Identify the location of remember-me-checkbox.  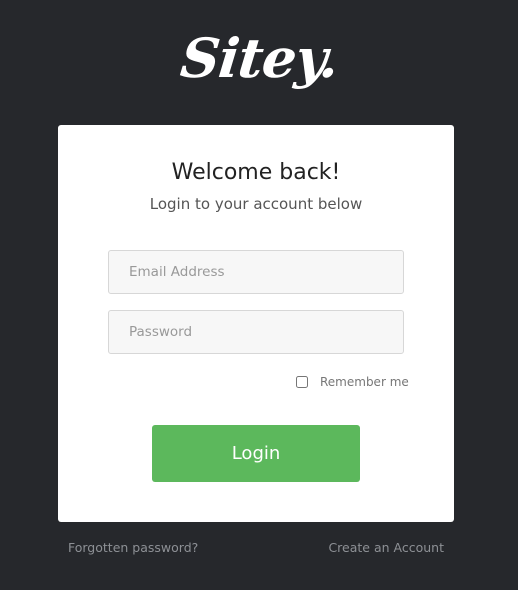
(302, 382).